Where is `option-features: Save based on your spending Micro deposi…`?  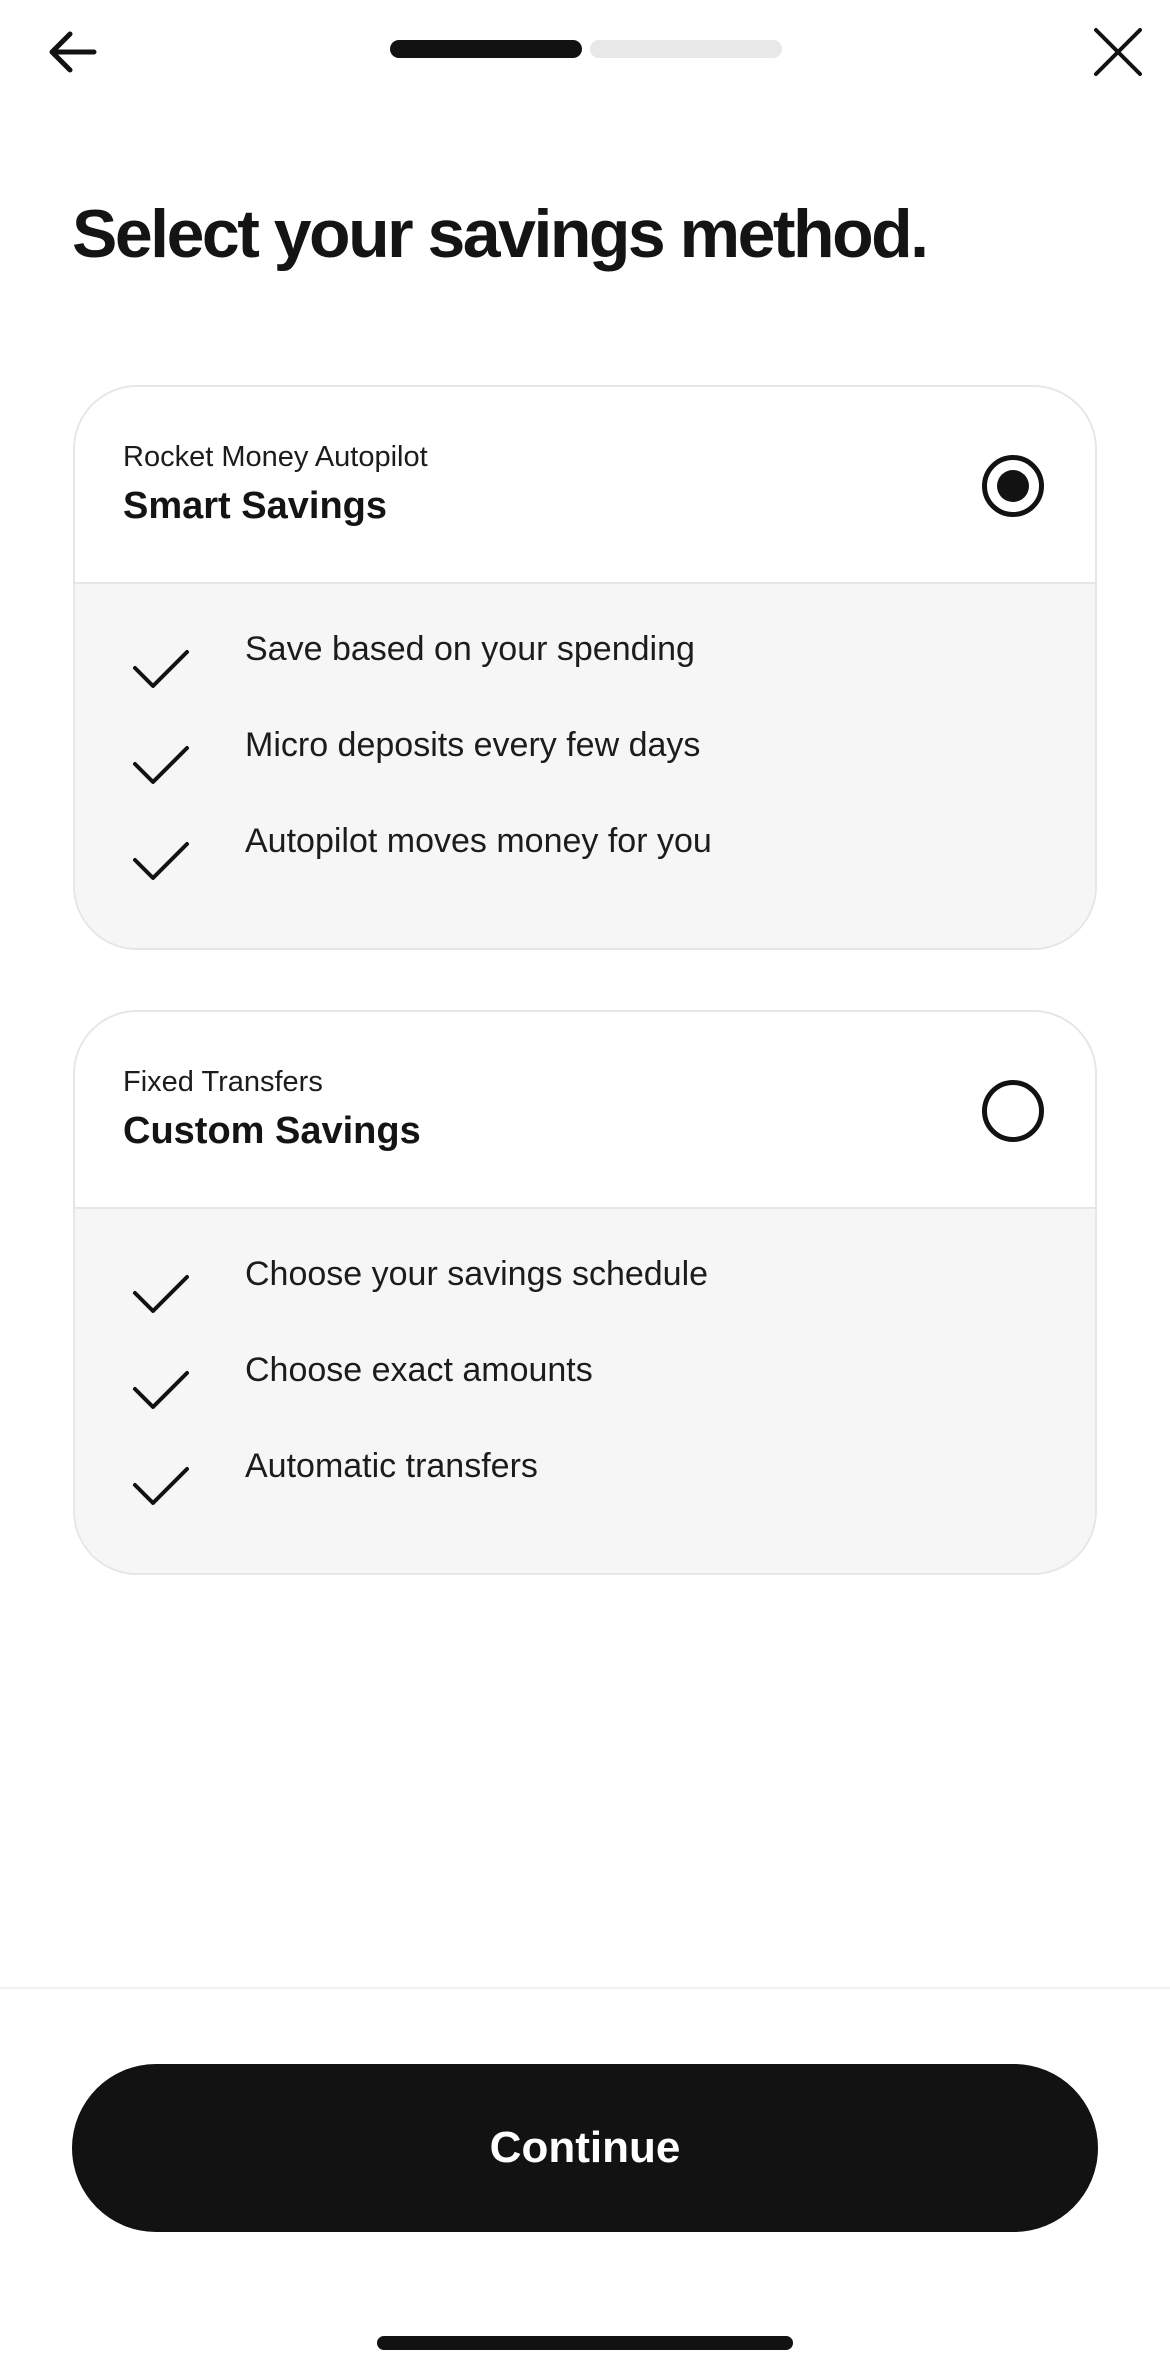
option-features: Save based on your spending Micro deposi… is located at coordinates (585, 766).